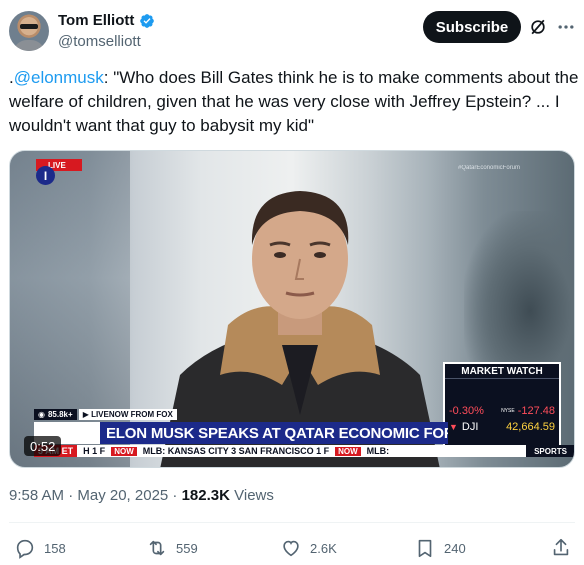  I want to click on tweet-meta: 9:58 AM · May 20, 2025 · 182.3K Views, so click(141, 495).